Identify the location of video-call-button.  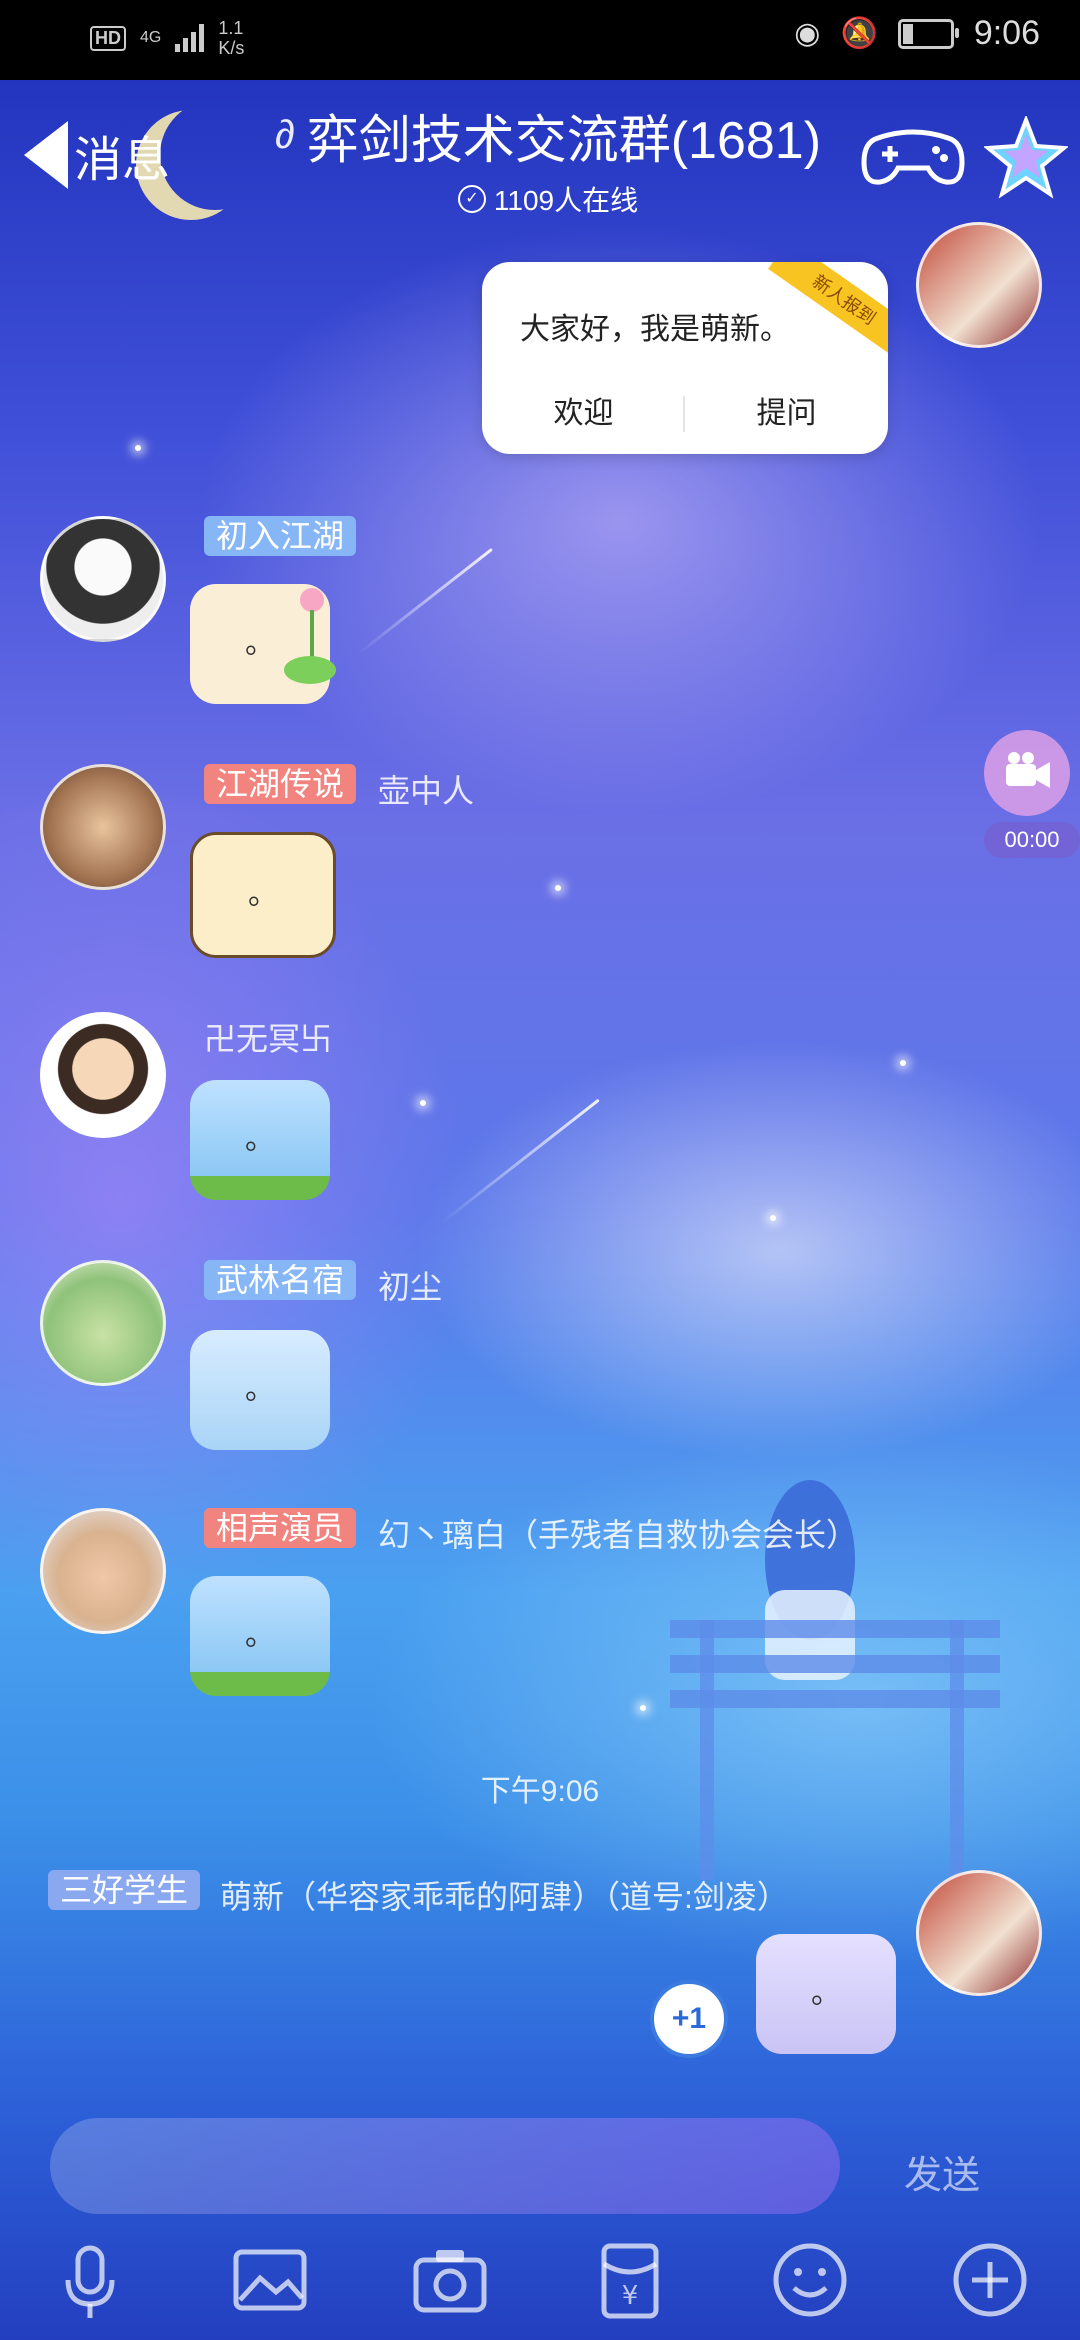
(1027, 773).